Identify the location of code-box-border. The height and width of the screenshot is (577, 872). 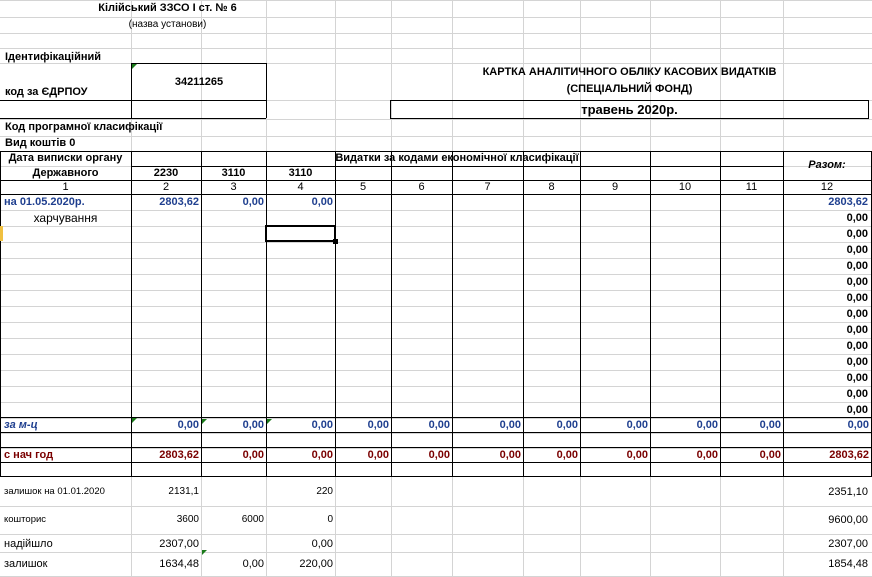
(266, 90).